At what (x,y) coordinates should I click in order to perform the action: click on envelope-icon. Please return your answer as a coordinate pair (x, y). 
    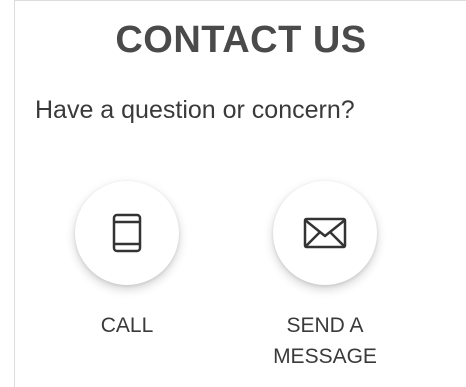
    Looking at the image, I should click on (325, 233).